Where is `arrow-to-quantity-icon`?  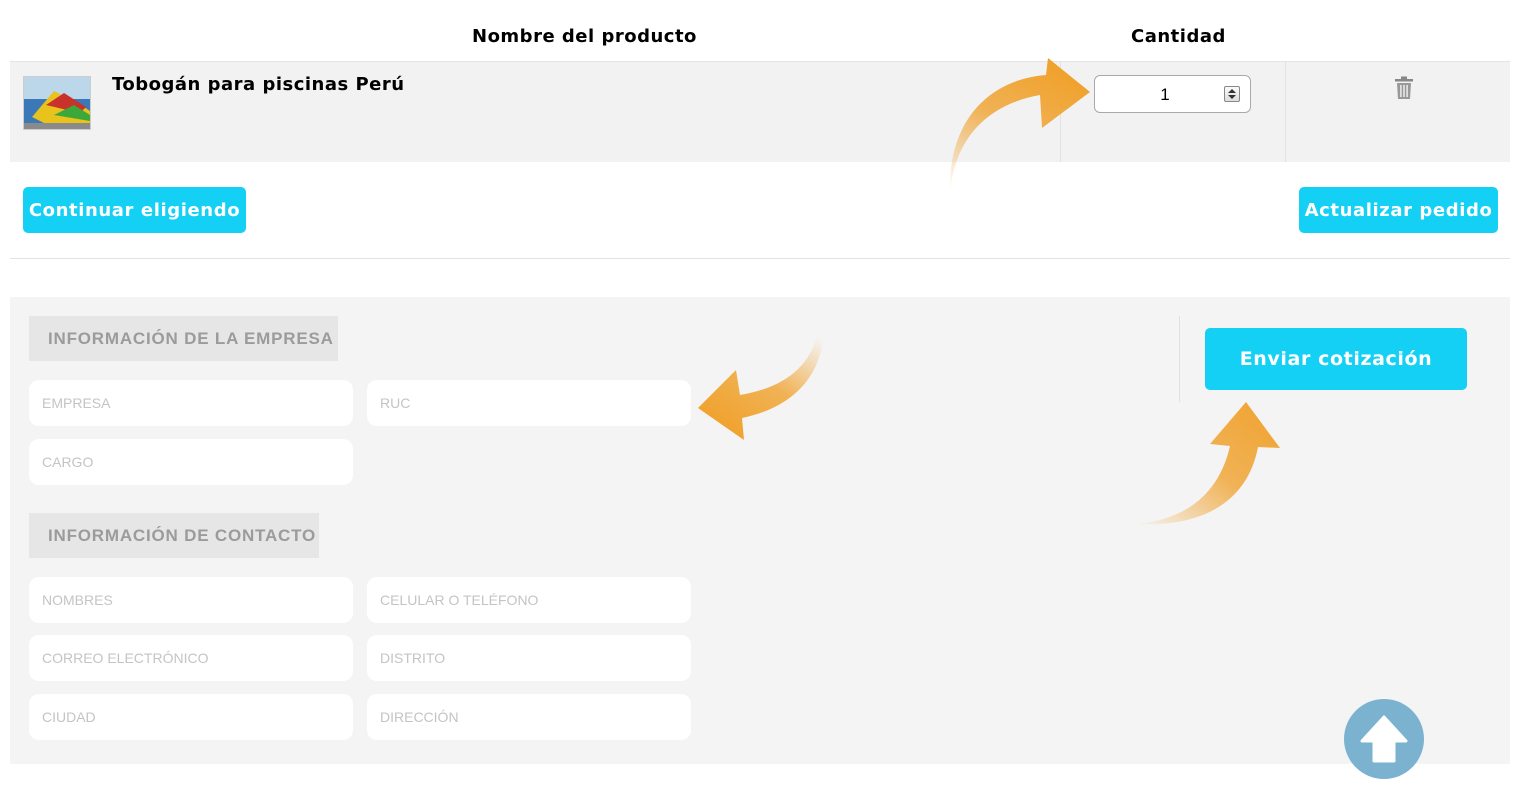 arrow-to-quantity-icon is located at coordinates (1019, 125).